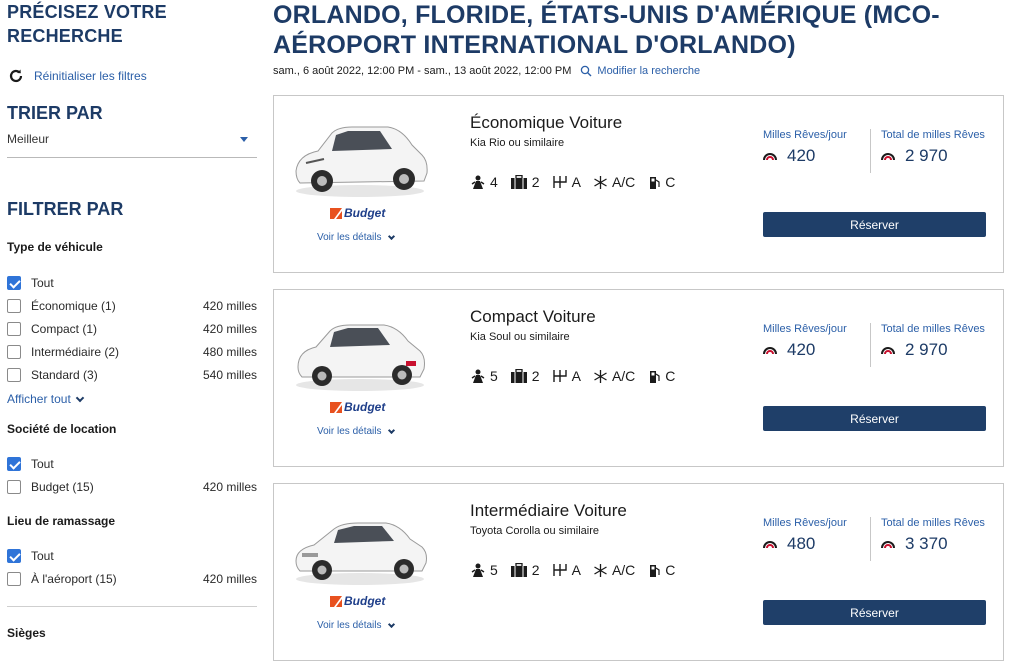 This screenshot has width=1024, height=670. What do you see at coordinates (817, 151) in the screenshot?
I see `miles-per-day: Milles Rêves/jour 420` at bounding box center [817, 151].